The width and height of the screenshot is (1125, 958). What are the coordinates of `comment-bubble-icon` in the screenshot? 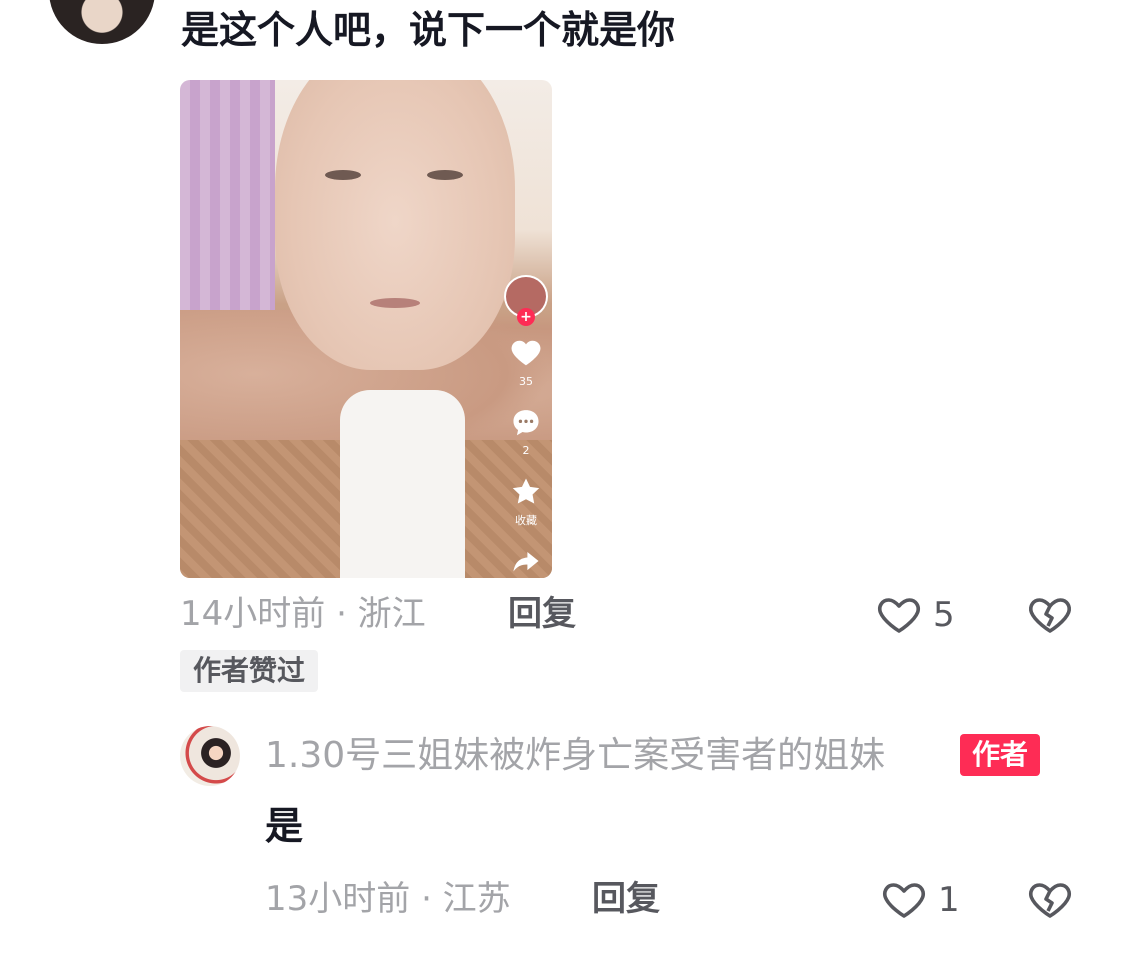 It's located at (526, 422).